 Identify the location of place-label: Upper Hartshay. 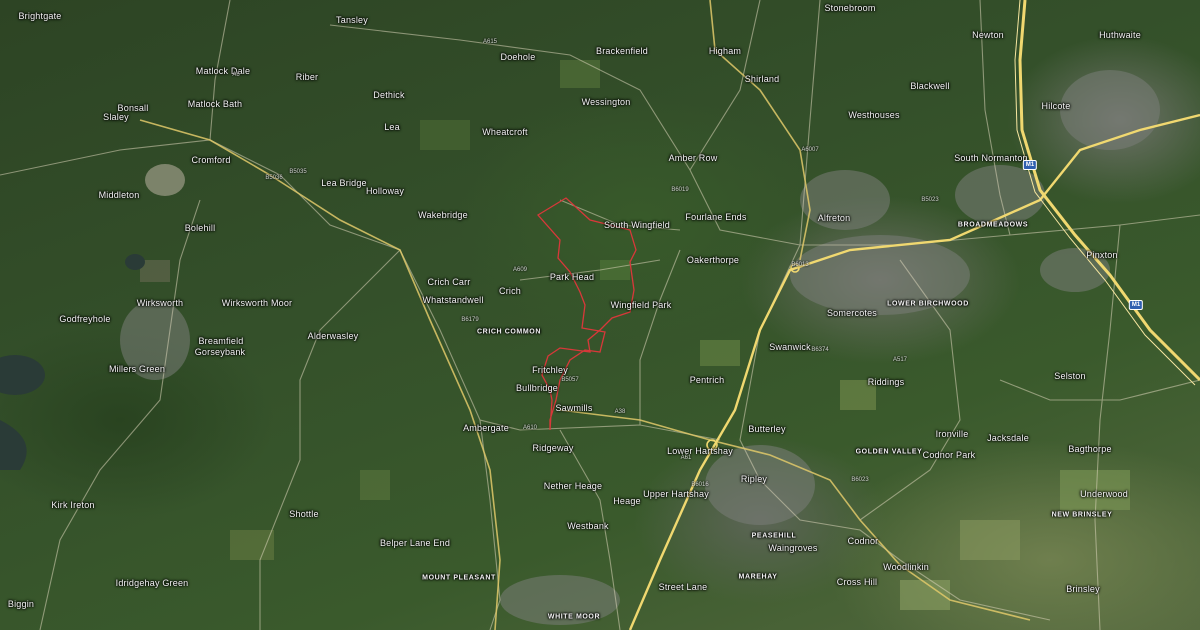
(676, 494).